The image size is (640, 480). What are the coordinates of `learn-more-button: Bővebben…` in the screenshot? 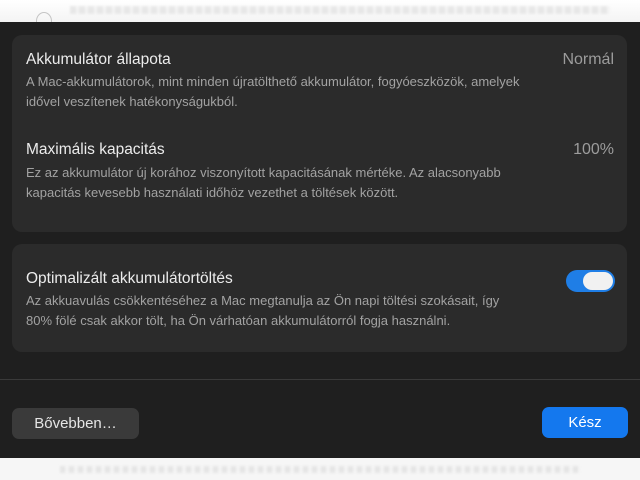 It's located at (75, 423).